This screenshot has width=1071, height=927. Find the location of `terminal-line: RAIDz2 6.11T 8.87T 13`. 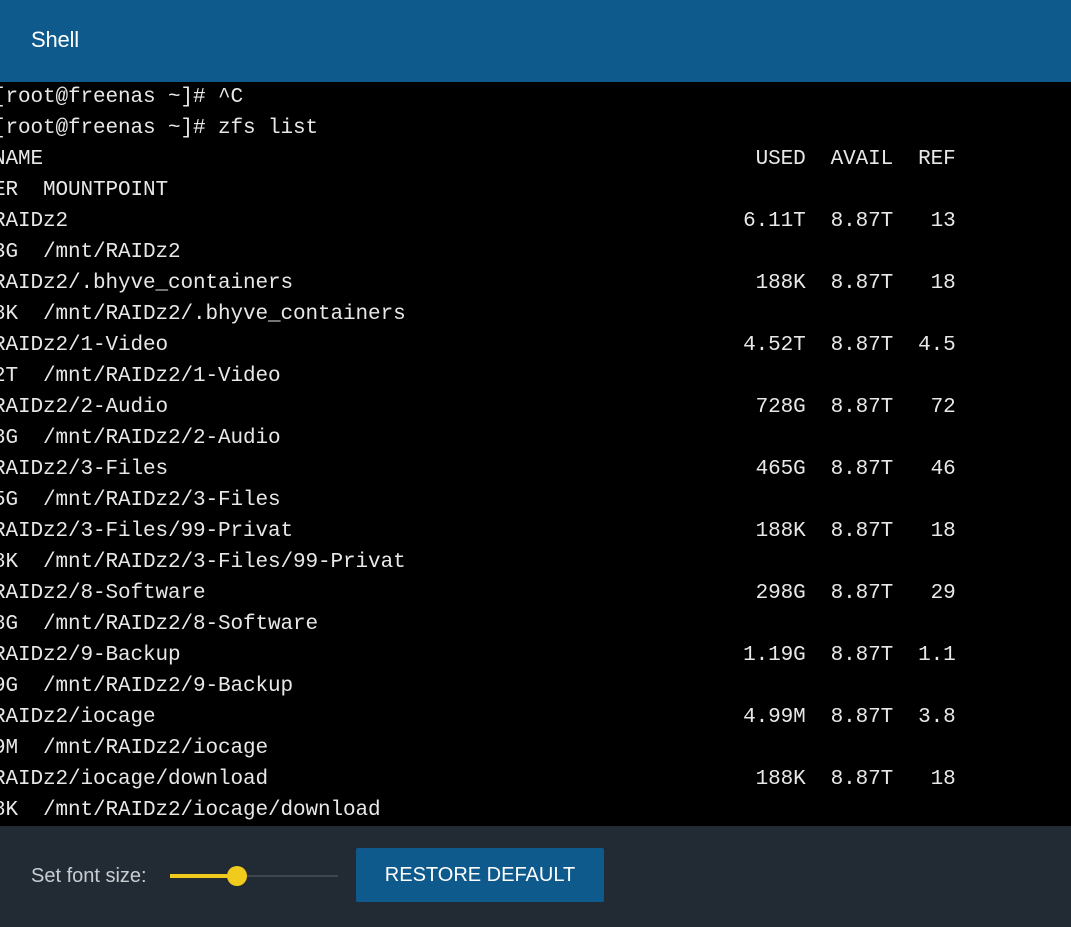

terminal-line: RAIDz2 6.11T 8.87T 13 is located at coordinates (478, 221).